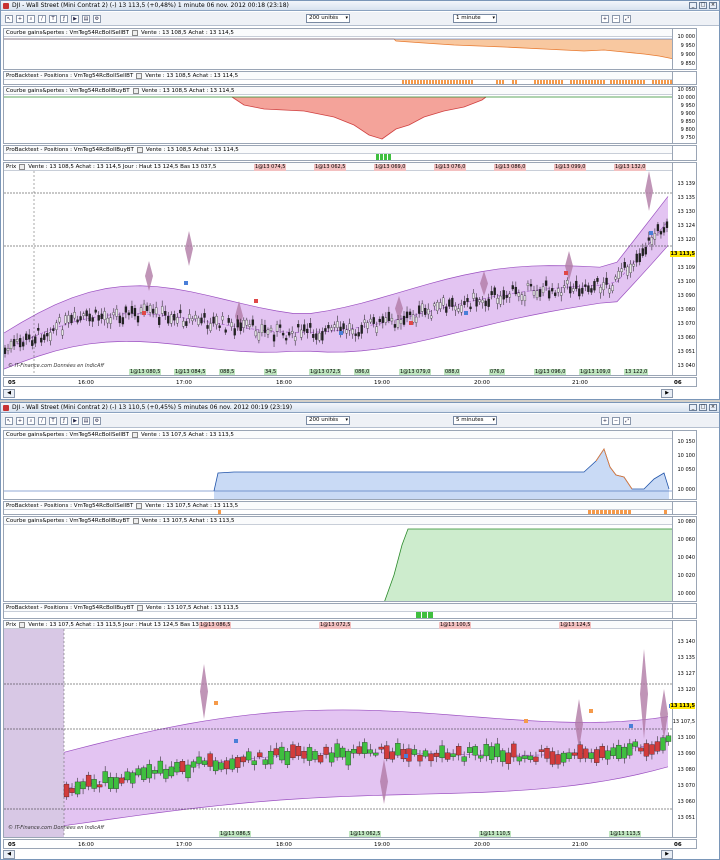 The image size is (720, 860). Describe the element at coordinates (390, 167) in the screenshot. I see `trade-tag: 1@13 069,0` at that location.